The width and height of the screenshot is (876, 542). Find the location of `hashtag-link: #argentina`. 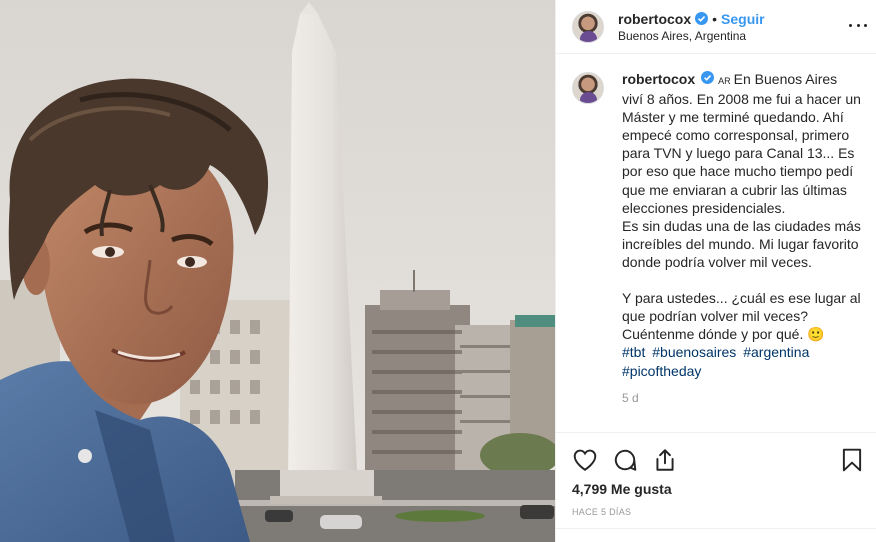

hashtag-link: #argentina is located at coordinates (776, 352).